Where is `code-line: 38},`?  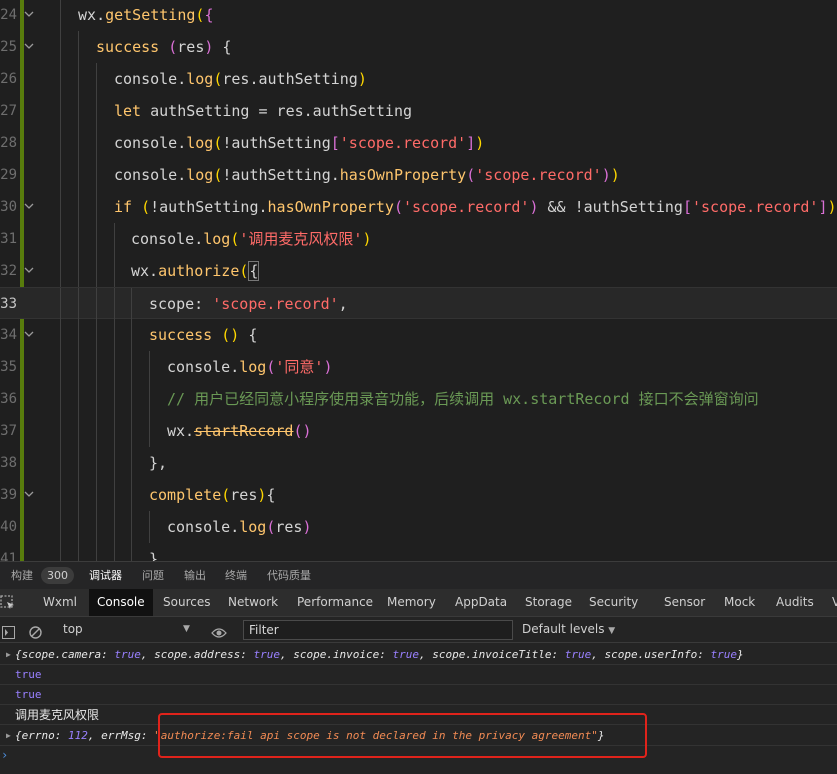
code-line: 38}, is located at coordinates (418, 463).